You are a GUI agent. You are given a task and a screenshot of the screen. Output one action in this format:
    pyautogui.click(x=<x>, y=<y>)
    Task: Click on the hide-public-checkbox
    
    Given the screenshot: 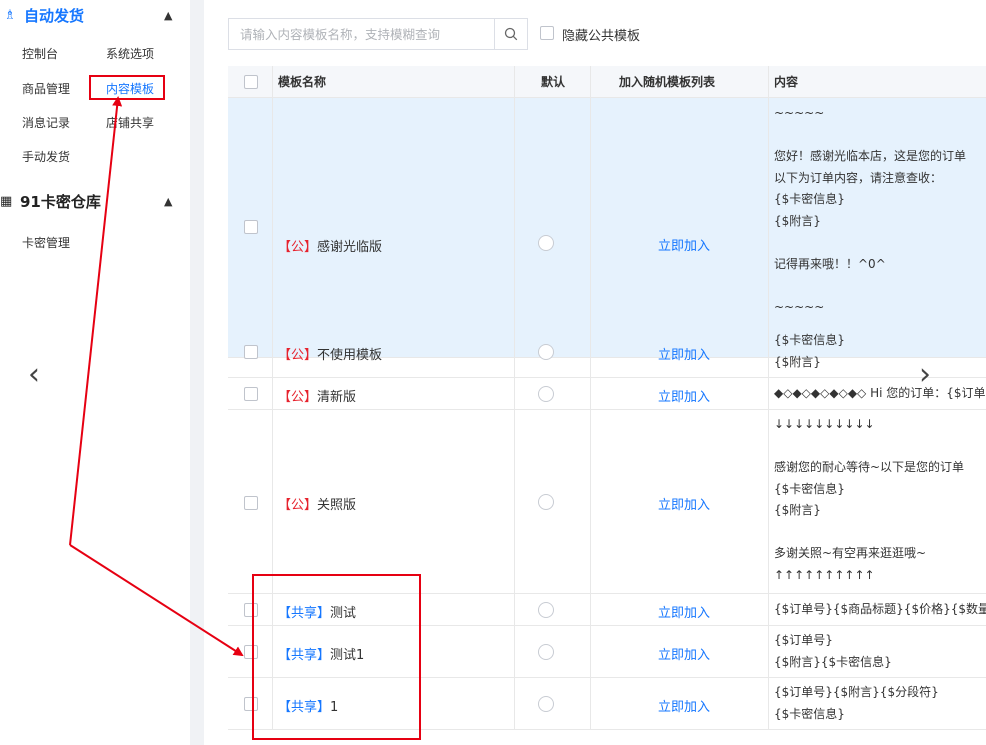 What is the action you would take?
    pyautogui.click(x=547, y=33)
    